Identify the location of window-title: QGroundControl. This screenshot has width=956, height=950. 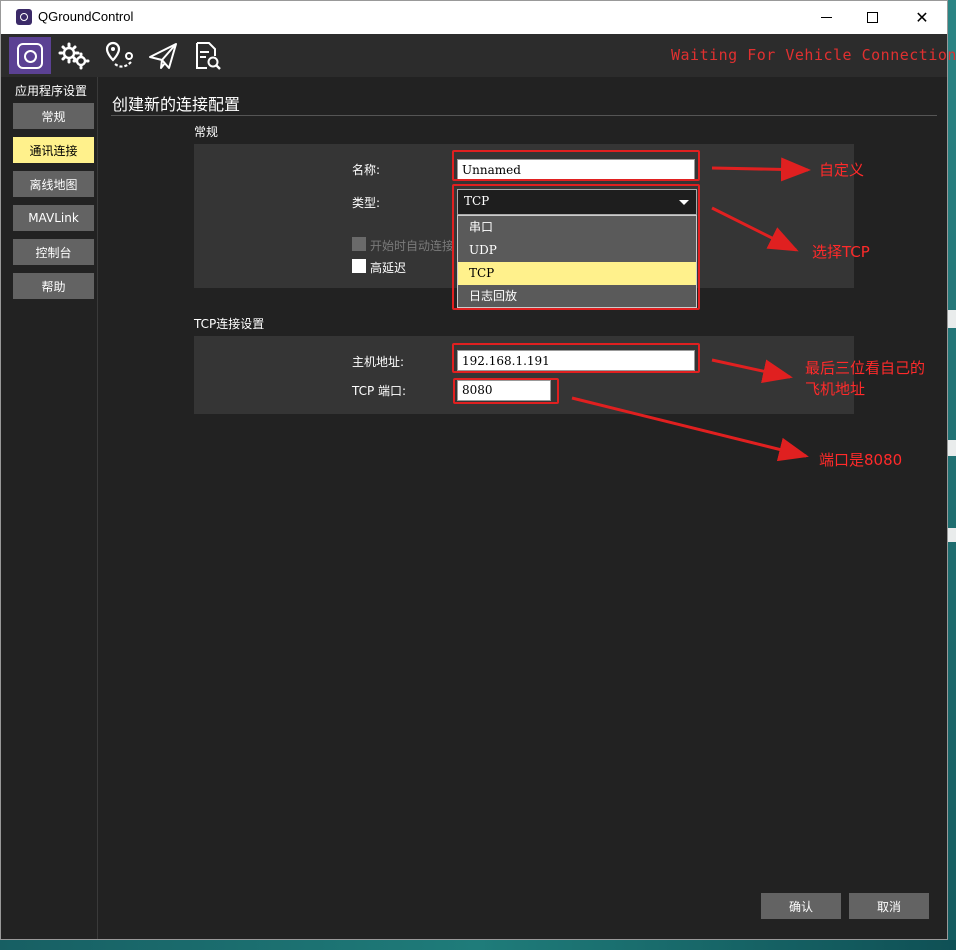
(86, 16).